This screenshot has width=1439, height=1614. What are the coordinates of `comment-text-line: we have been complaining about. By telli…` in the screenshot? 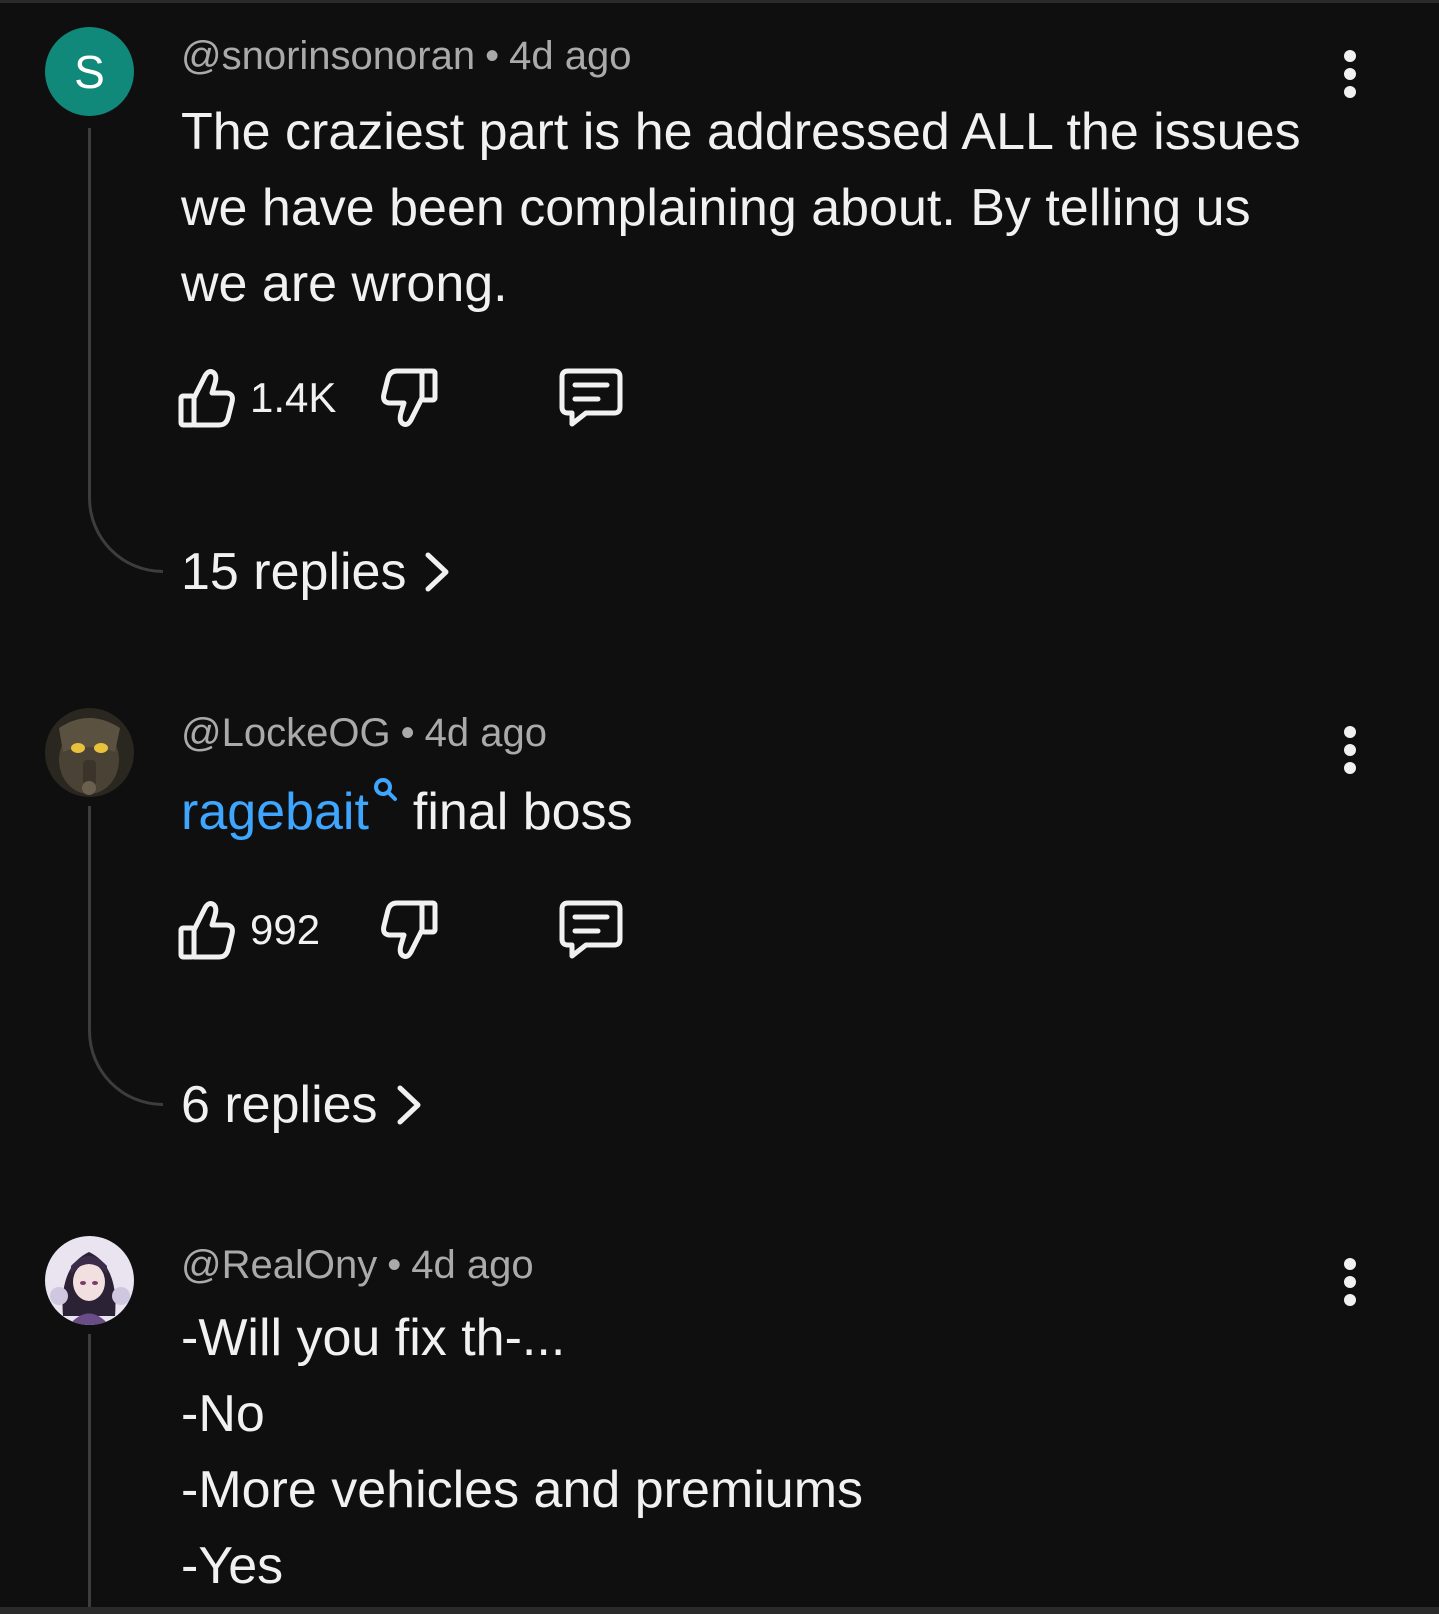 It's located at (716, 208).